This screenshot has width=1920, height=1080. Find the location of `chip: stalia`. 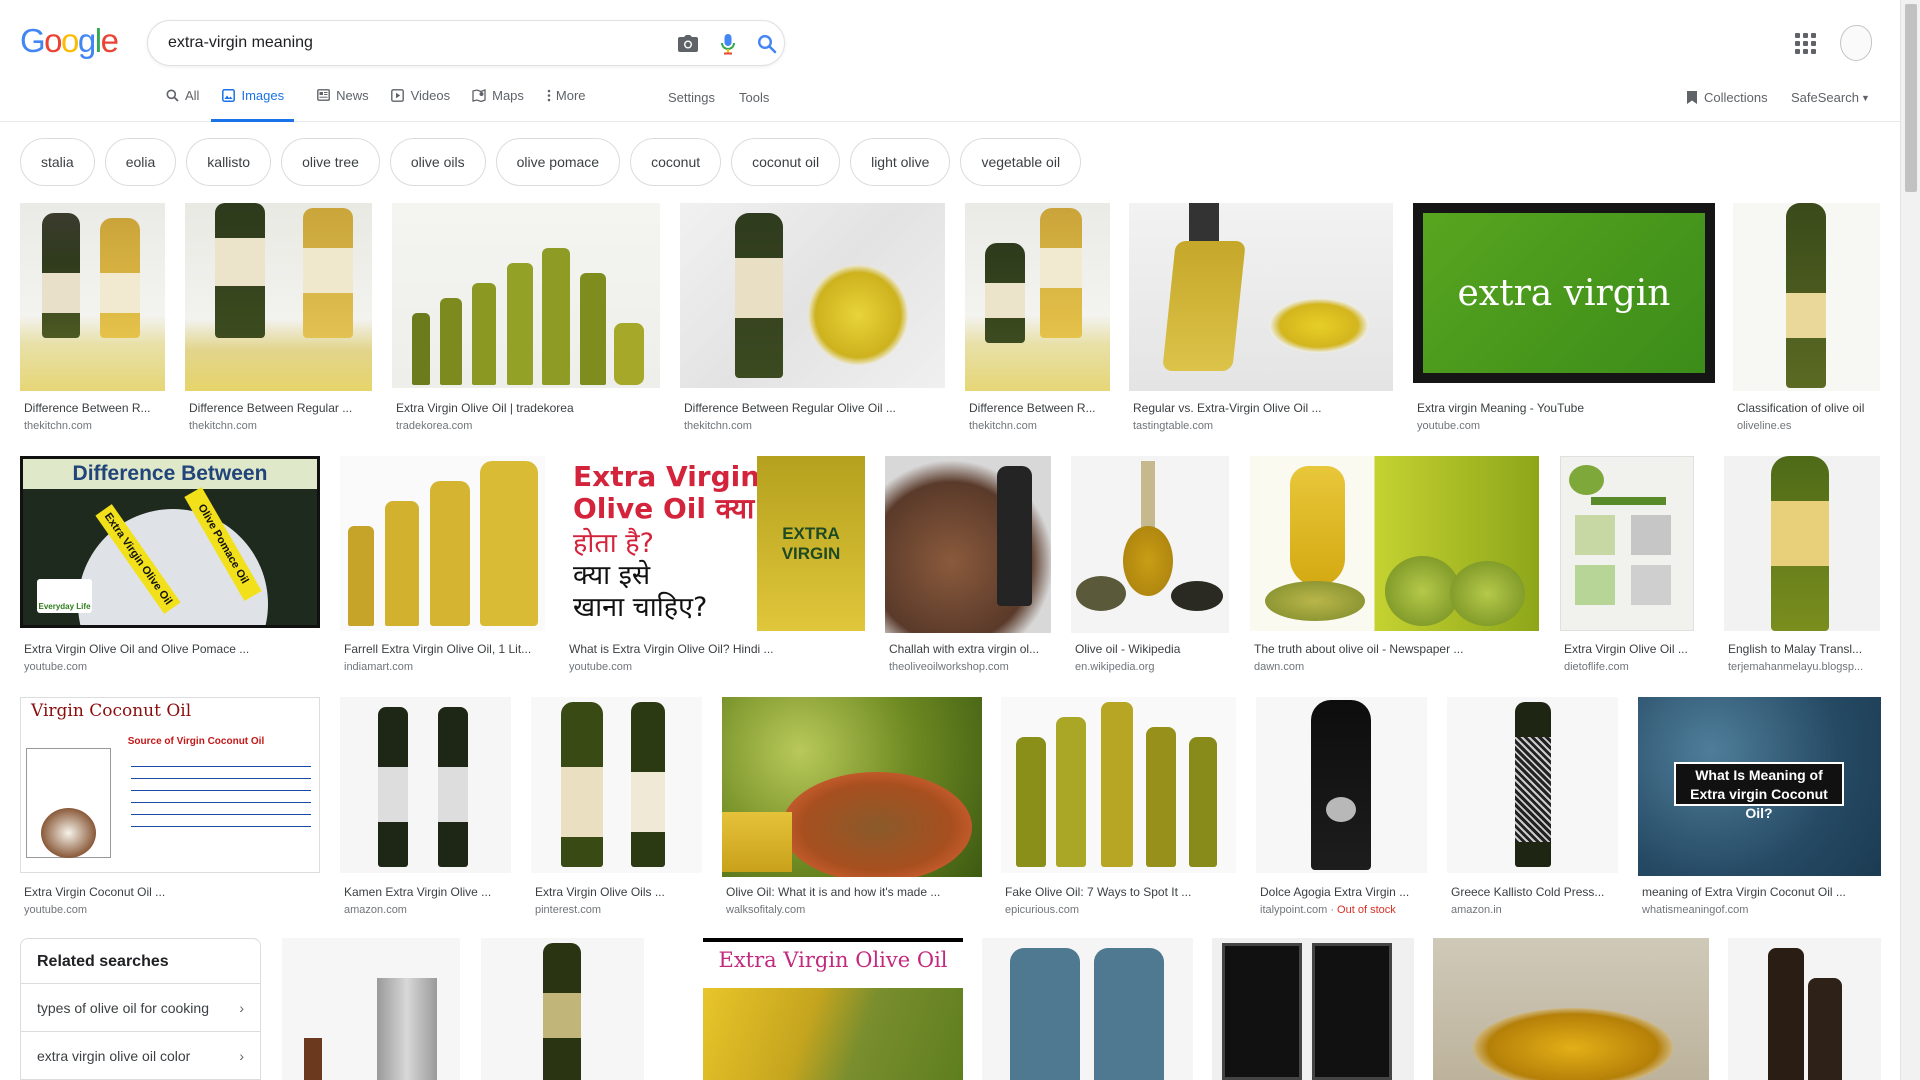

chip: stalia is located at coordinates (57, 162).